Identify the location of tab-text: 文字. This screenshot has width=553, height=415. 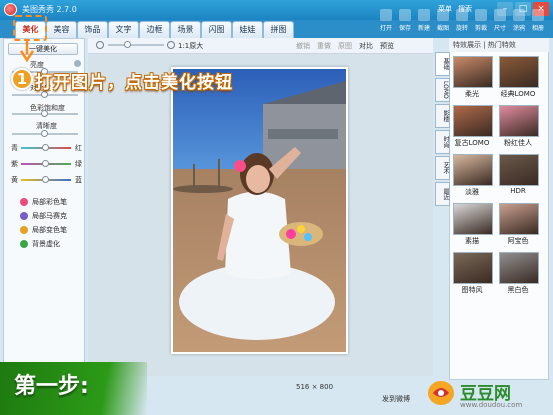
(123, 29).